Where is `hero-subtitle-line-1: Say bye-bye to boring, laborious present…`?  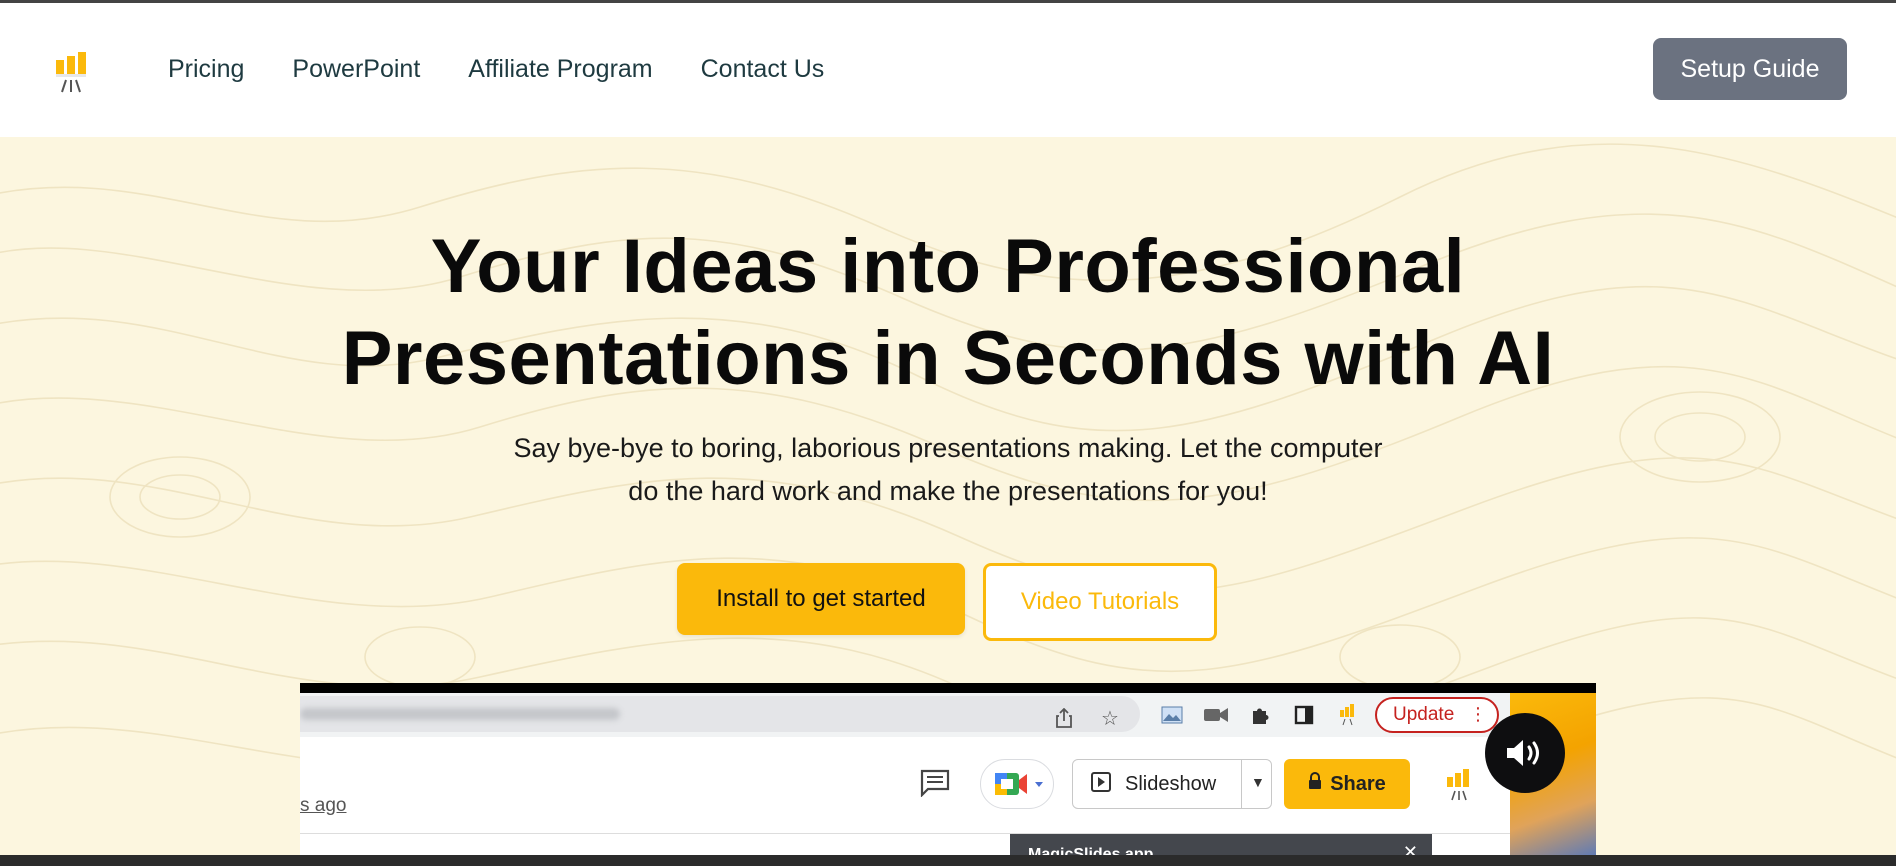 hero-subtitle-line-1: Say bye-bye to boring, laborious present… is located at coordinates (948, 448).